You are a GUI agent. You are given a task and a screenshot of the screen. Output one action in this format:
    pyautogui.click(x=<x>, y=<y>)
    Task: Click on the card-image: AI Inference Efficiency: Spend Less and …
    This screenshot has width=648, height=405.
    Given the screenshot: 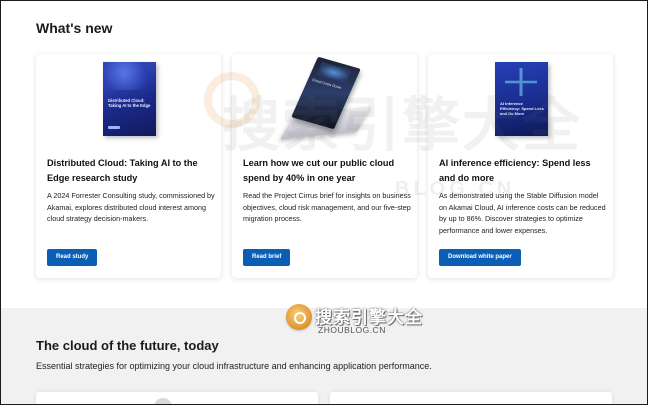 What is the action you would take?
    pyautogui.click(x=520, y=100)
    